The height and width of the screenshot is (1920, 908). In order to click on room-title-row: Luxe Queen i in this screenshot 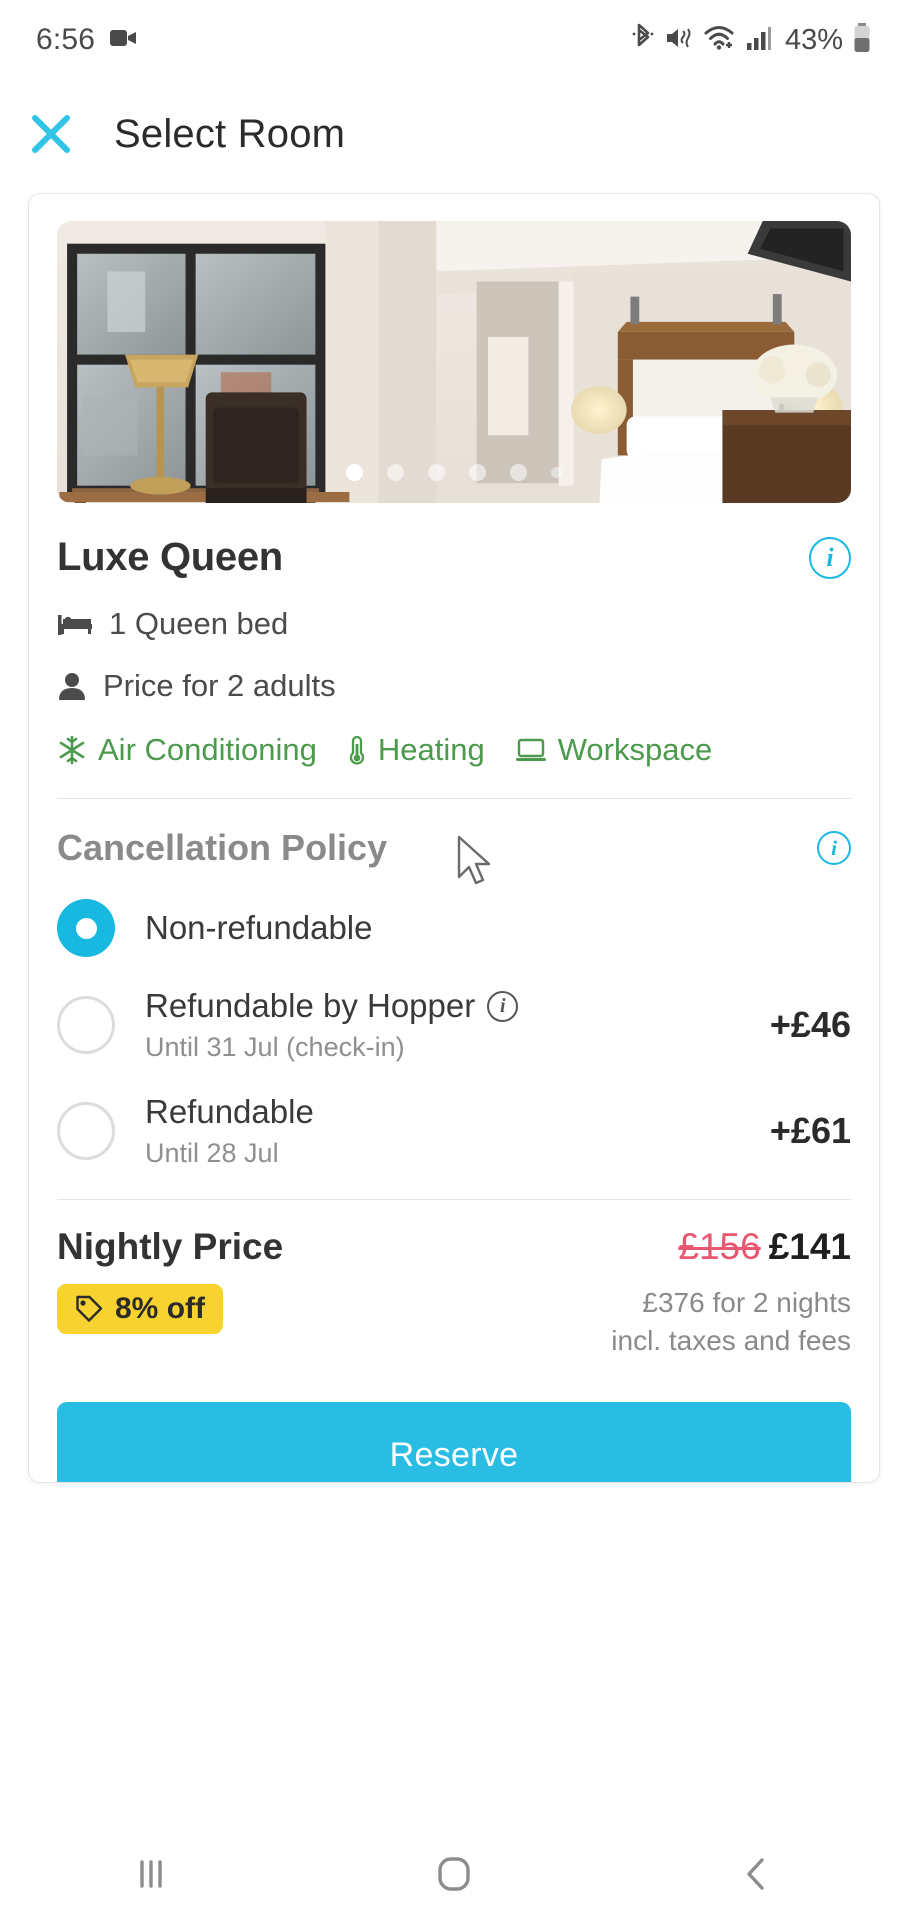, I will do `click(454, 557)`.